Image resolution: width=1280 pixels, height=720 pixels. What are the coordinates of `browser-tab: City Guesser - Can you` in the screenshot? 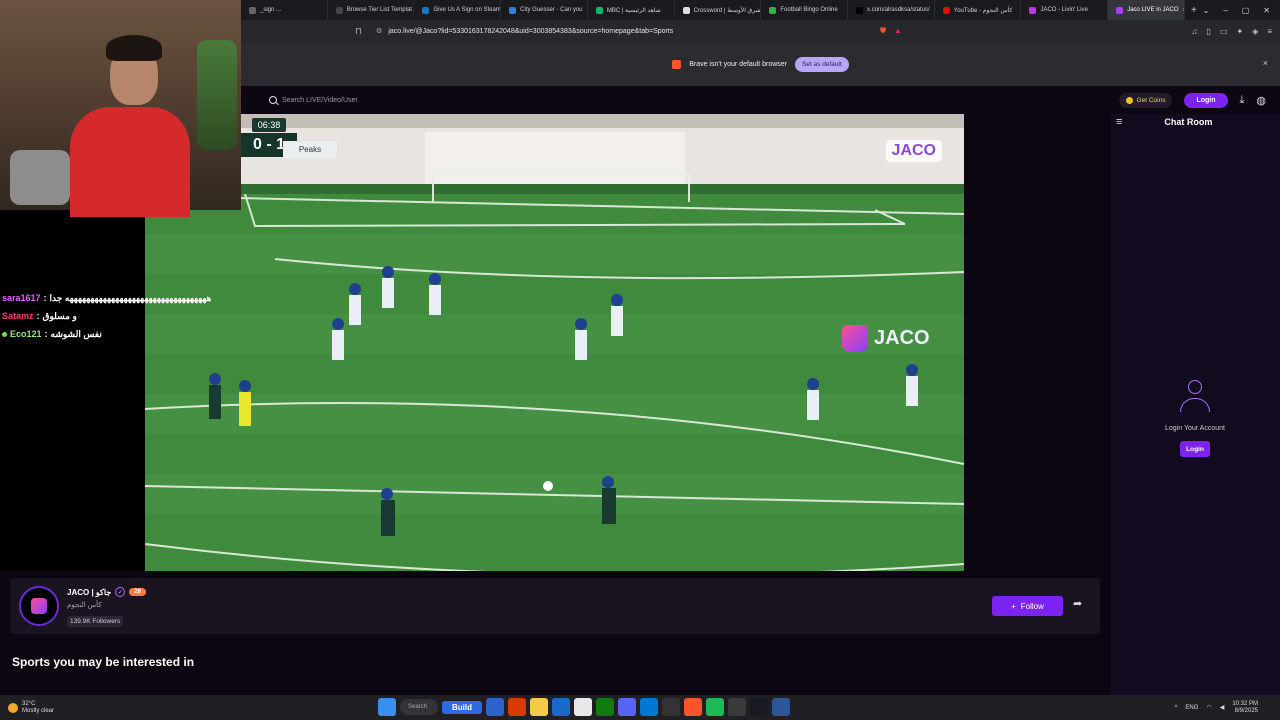 It's located at (544, 10).